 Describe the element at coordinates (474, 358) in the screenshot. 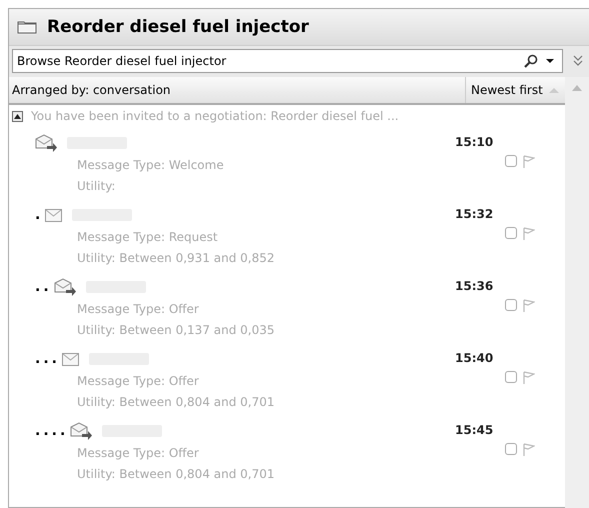

I see `message-time: 15:40` at that location.